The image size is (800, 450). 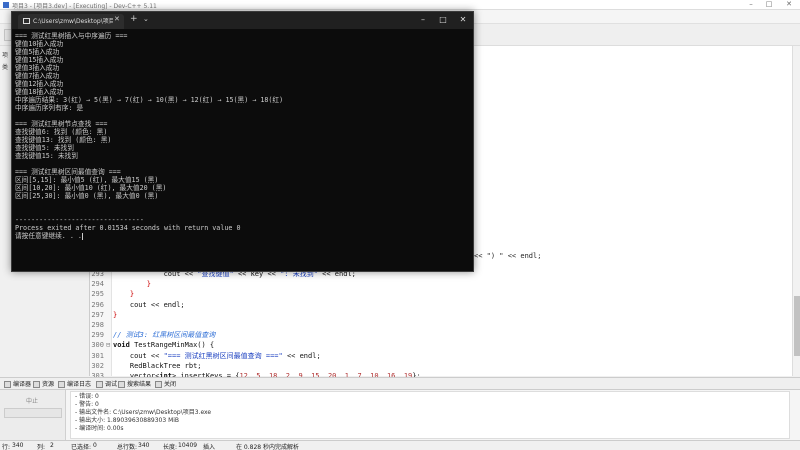 I want to click on project-tab: 项, so click(x=5, y=54).